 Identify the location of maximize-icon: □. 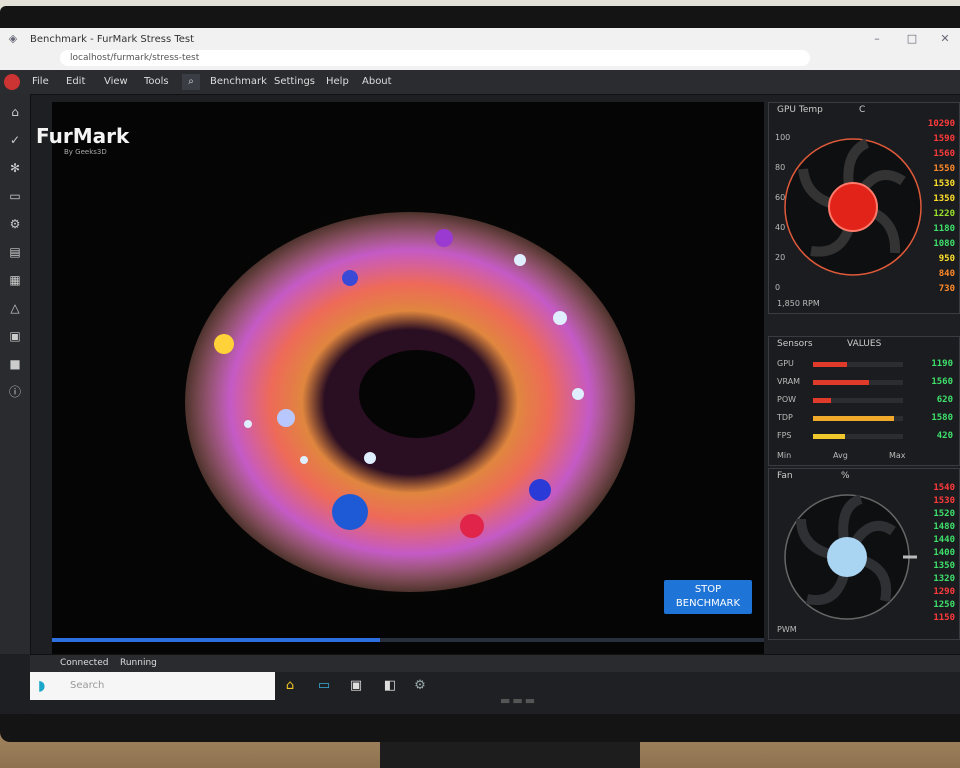
(912, 39).